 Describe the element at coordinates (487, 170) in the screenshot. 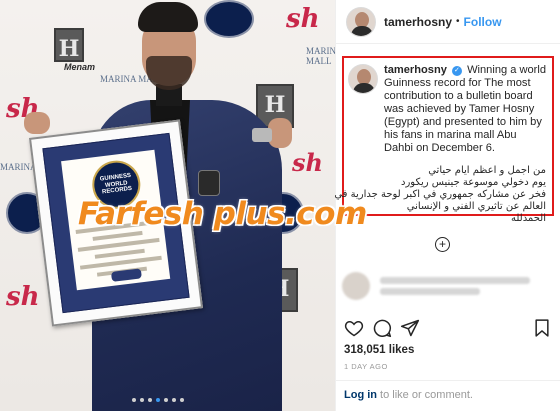

I see `caption-arabic-line: من اجمل و اعظم ايام حياتي` at that location.